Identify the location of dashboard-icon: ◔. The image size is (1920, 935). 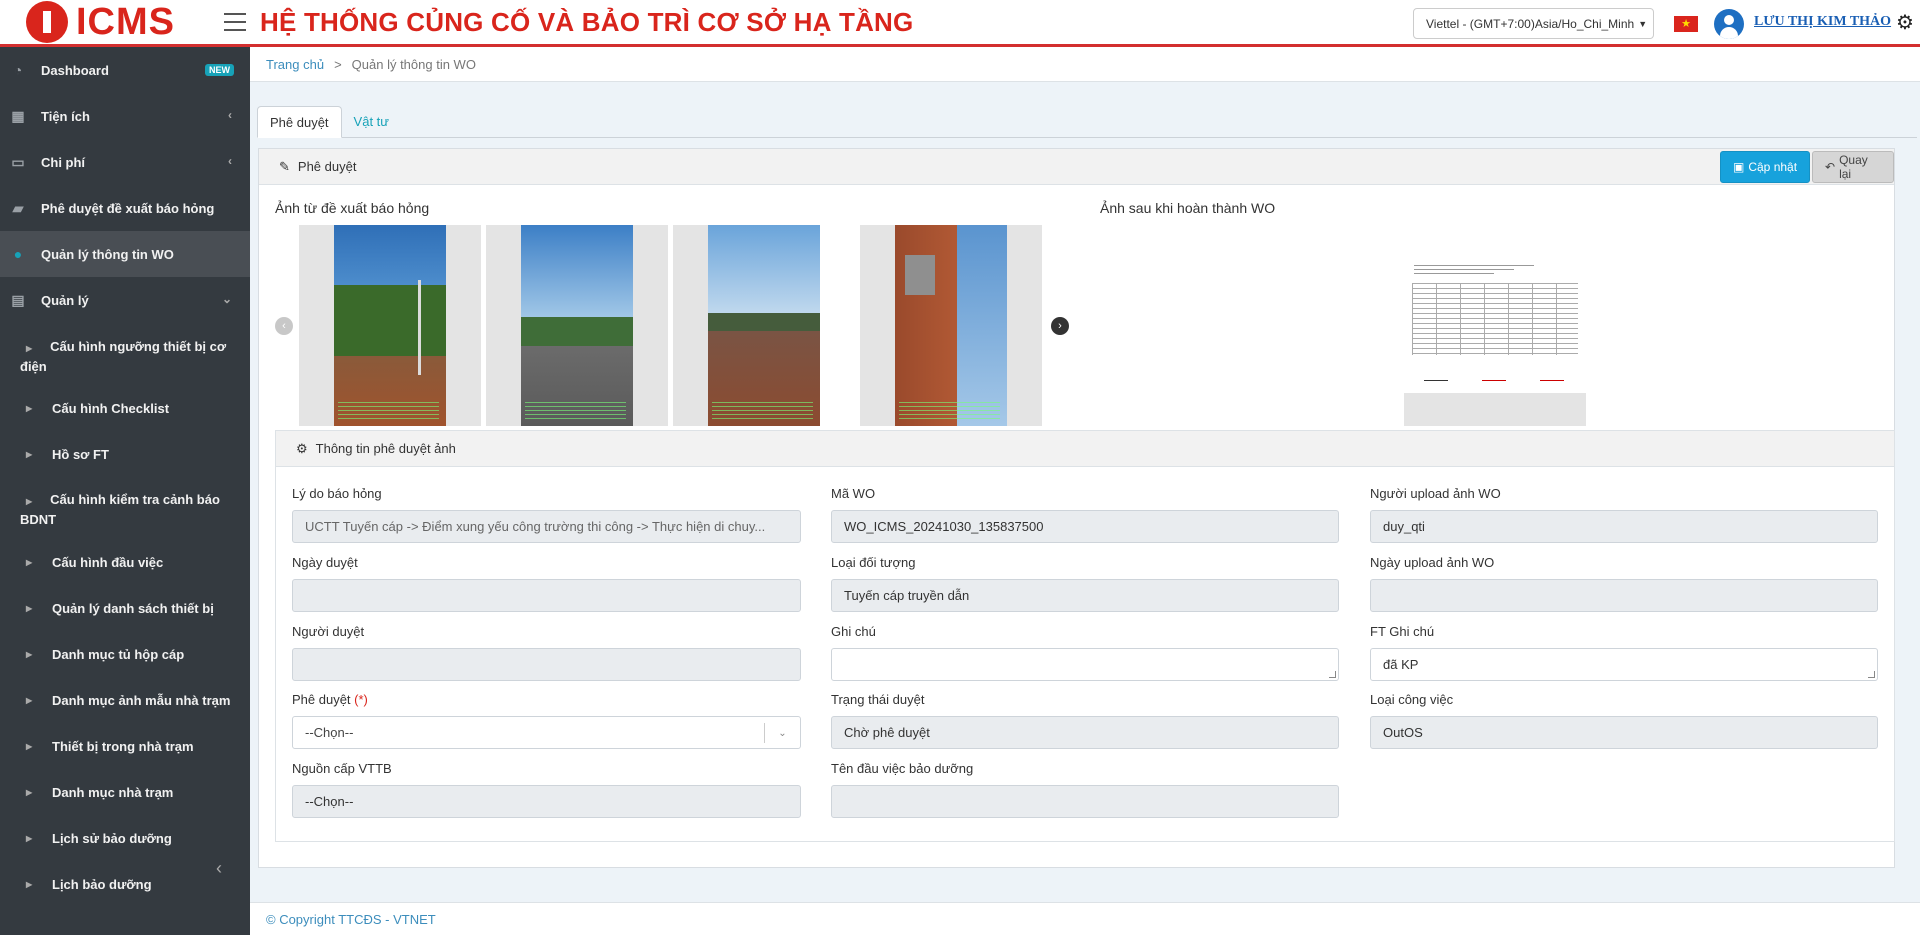
(18, 70).